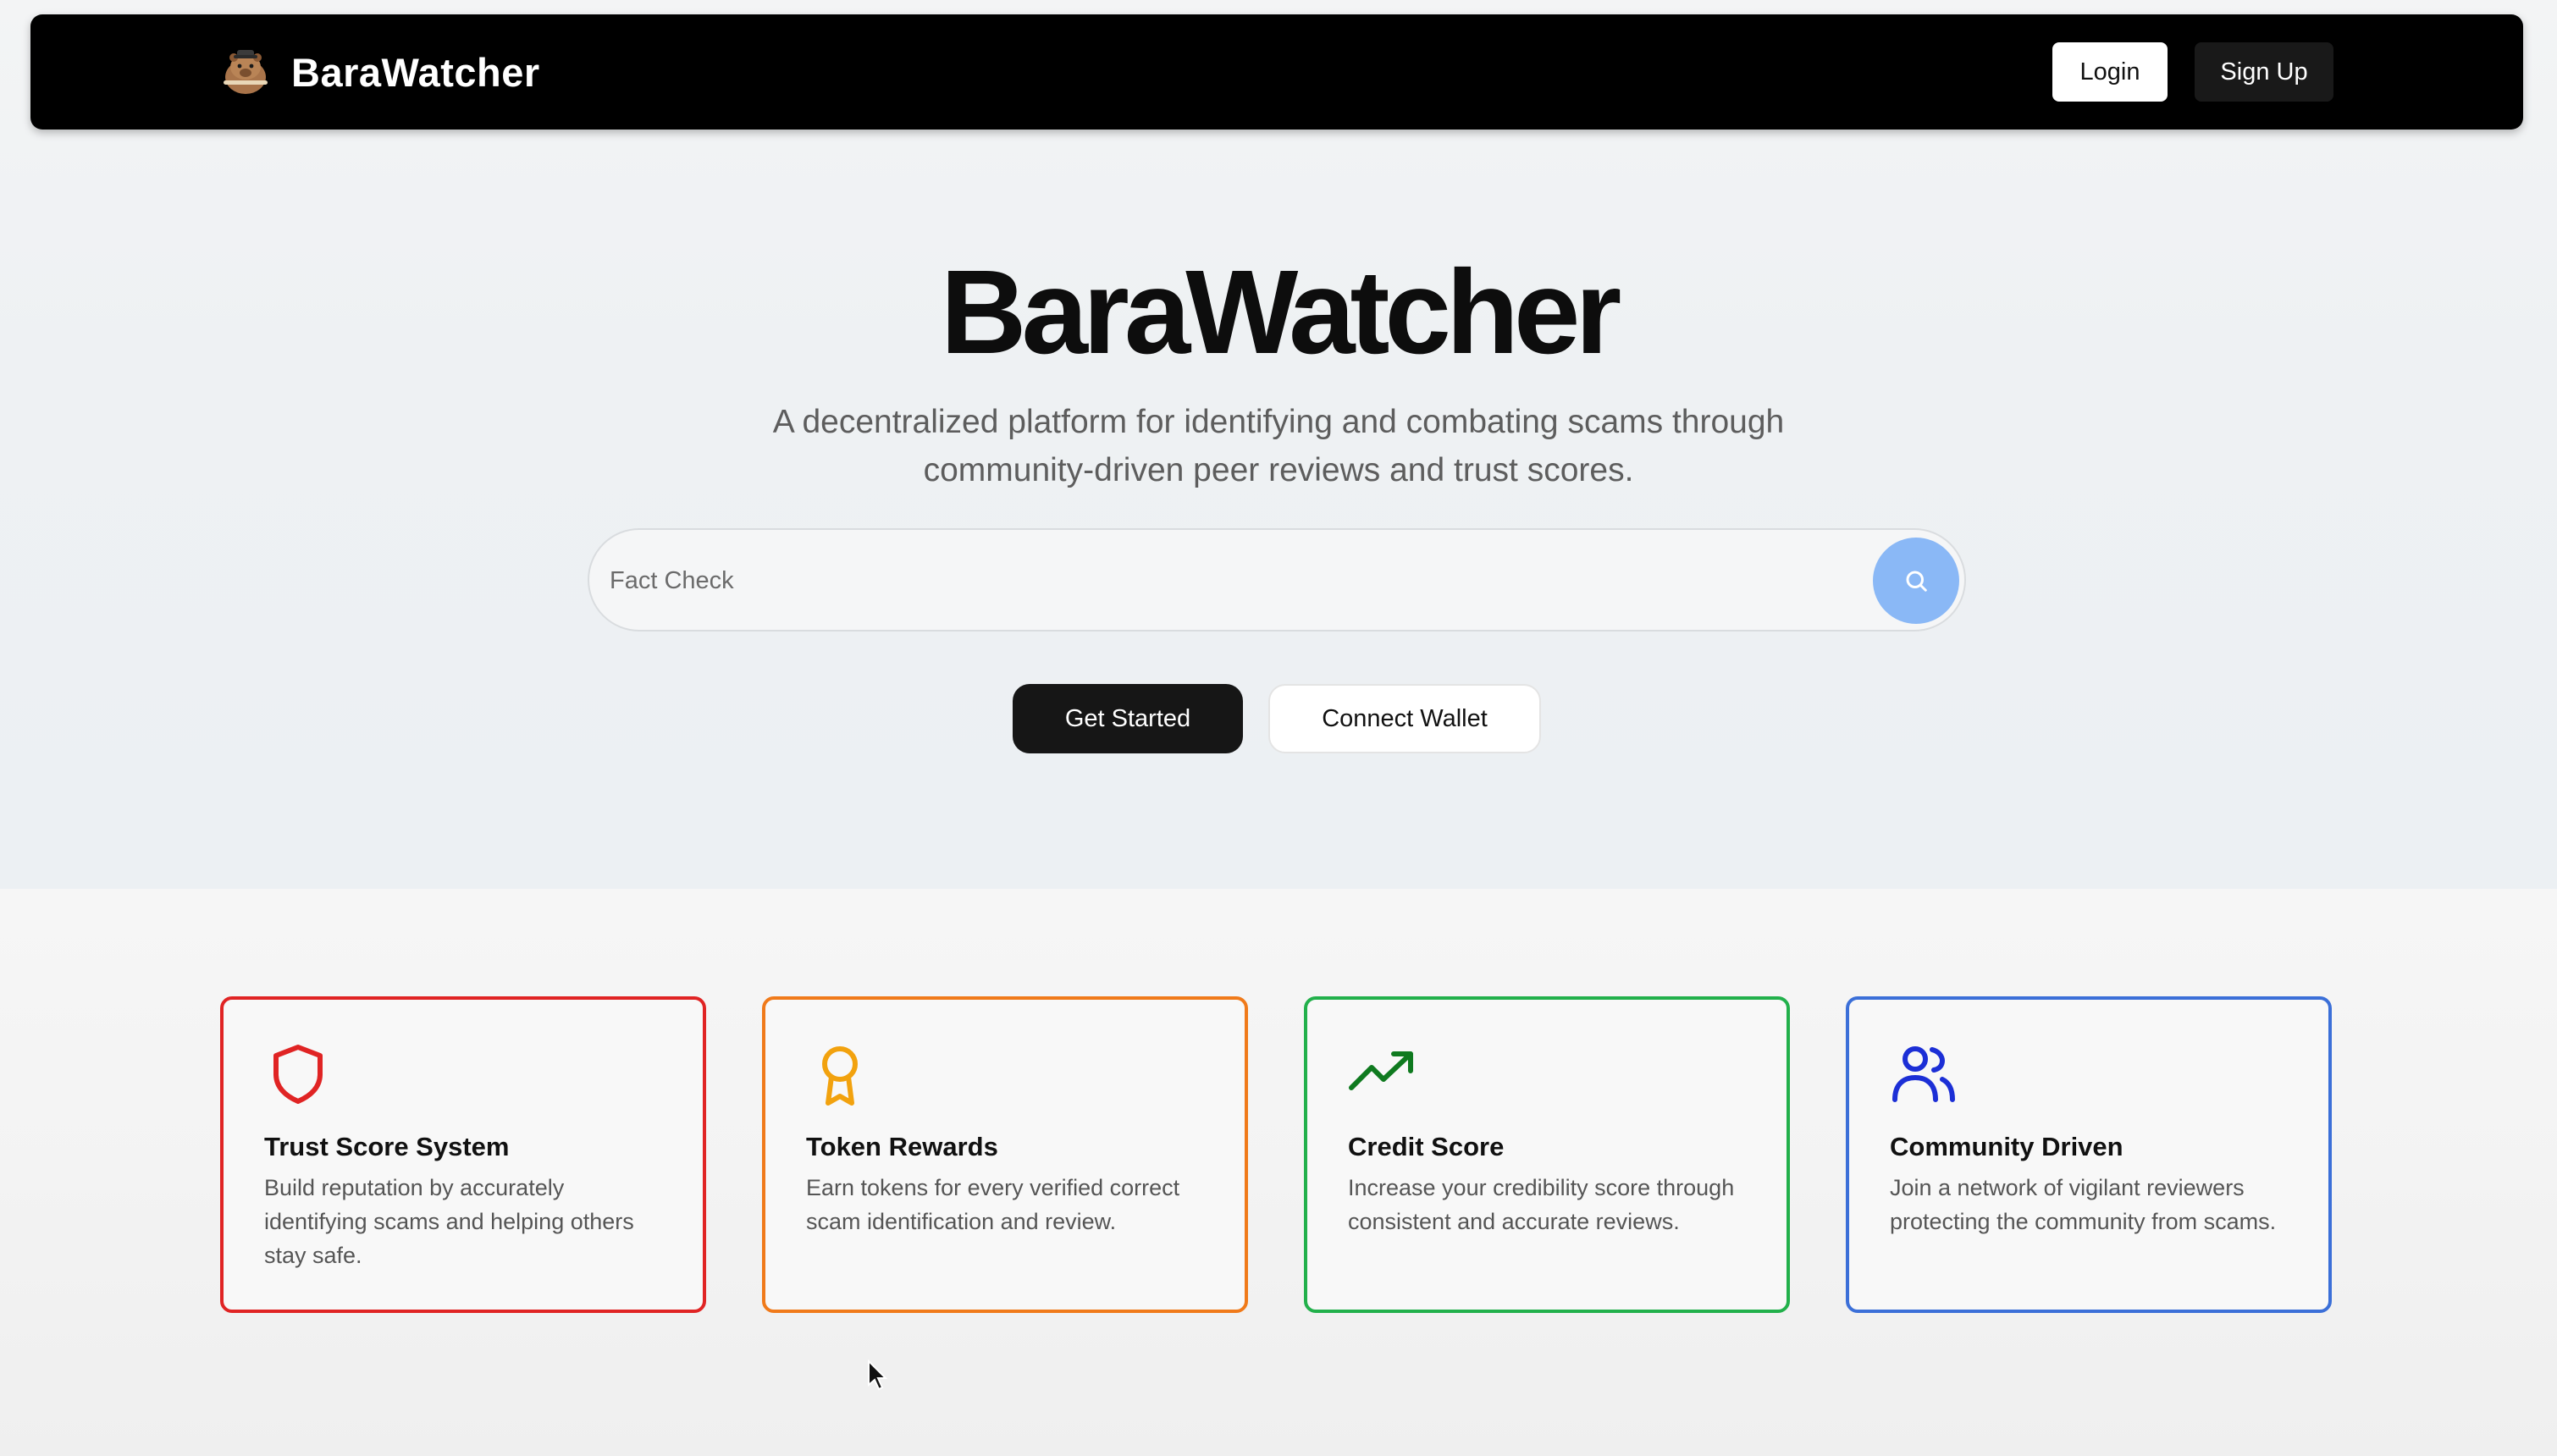  What do you see at coordinates (1426, 1147) in the screenshot?
I see `card-title: Credit Score` at bounding box center [1426, 1147].